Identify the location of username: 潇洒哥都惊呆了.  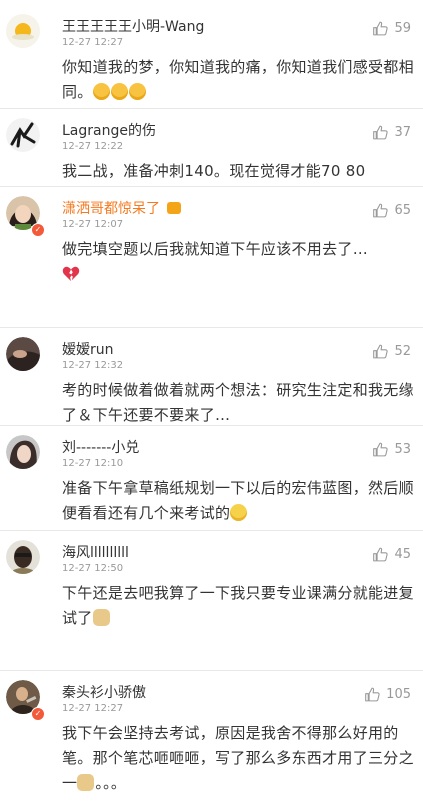
(122, 208).